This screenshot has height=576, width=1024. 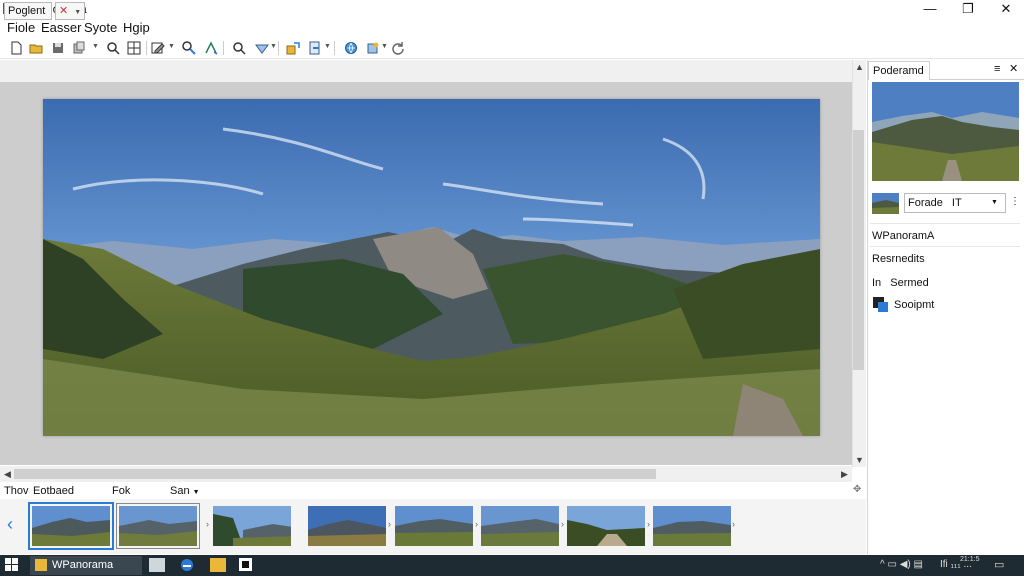 I want to click on panel-close-icon: ✕, so click(x=1013, y=68).